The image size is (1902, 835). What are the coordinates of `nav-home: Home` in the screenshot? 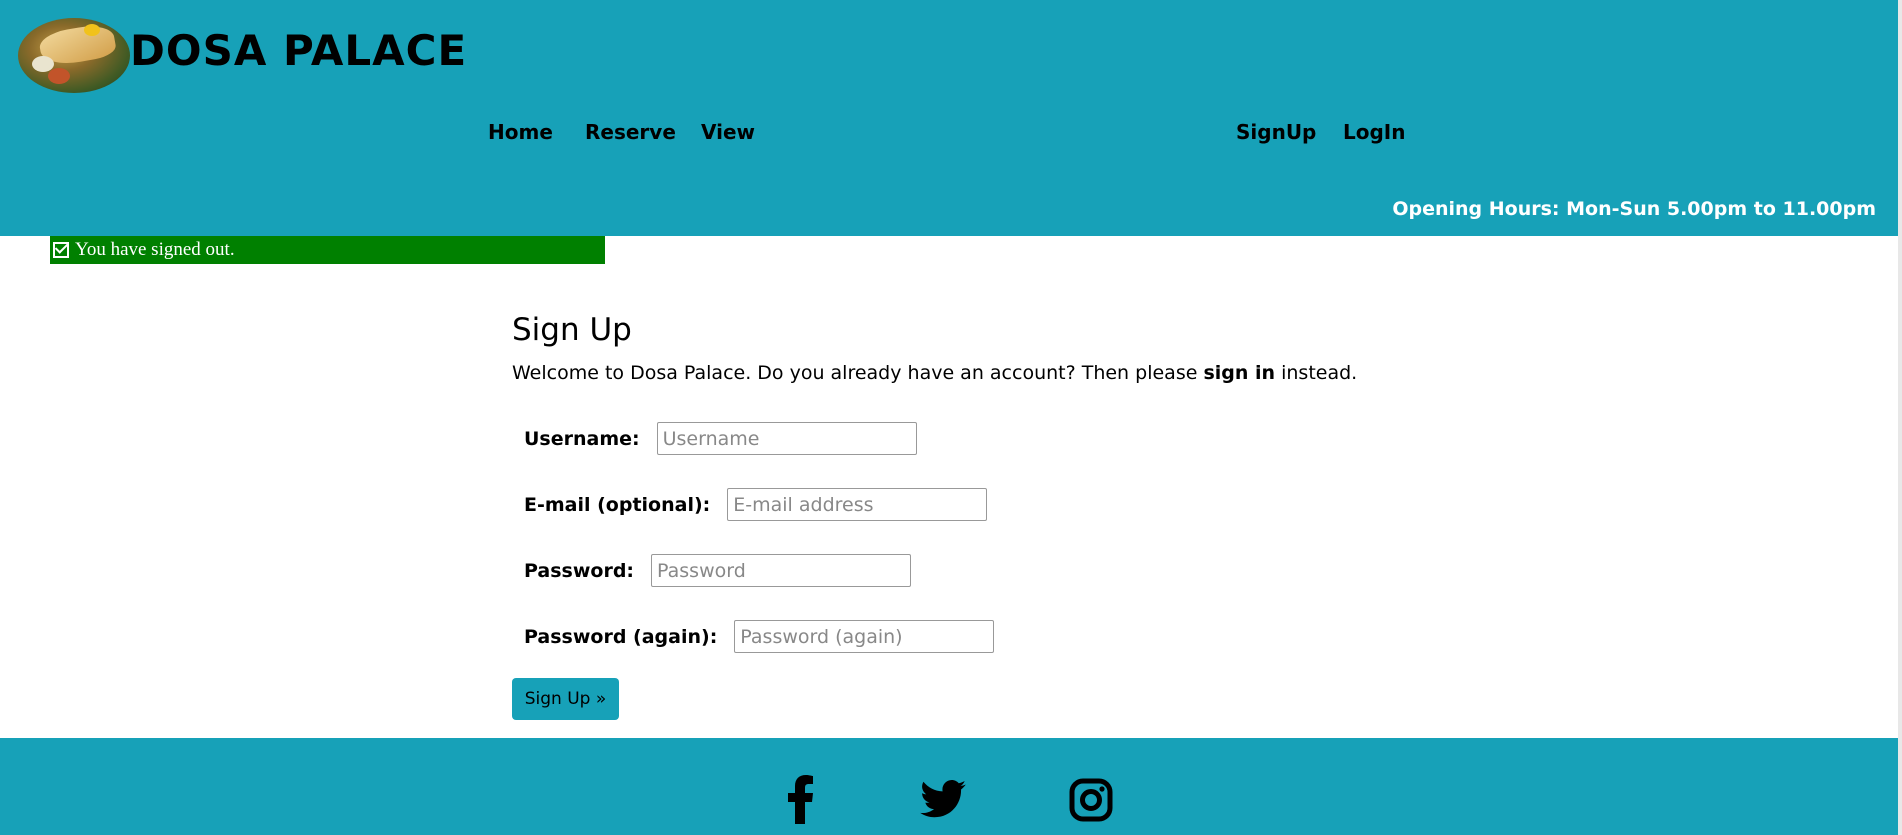 It's located at (520, 132).